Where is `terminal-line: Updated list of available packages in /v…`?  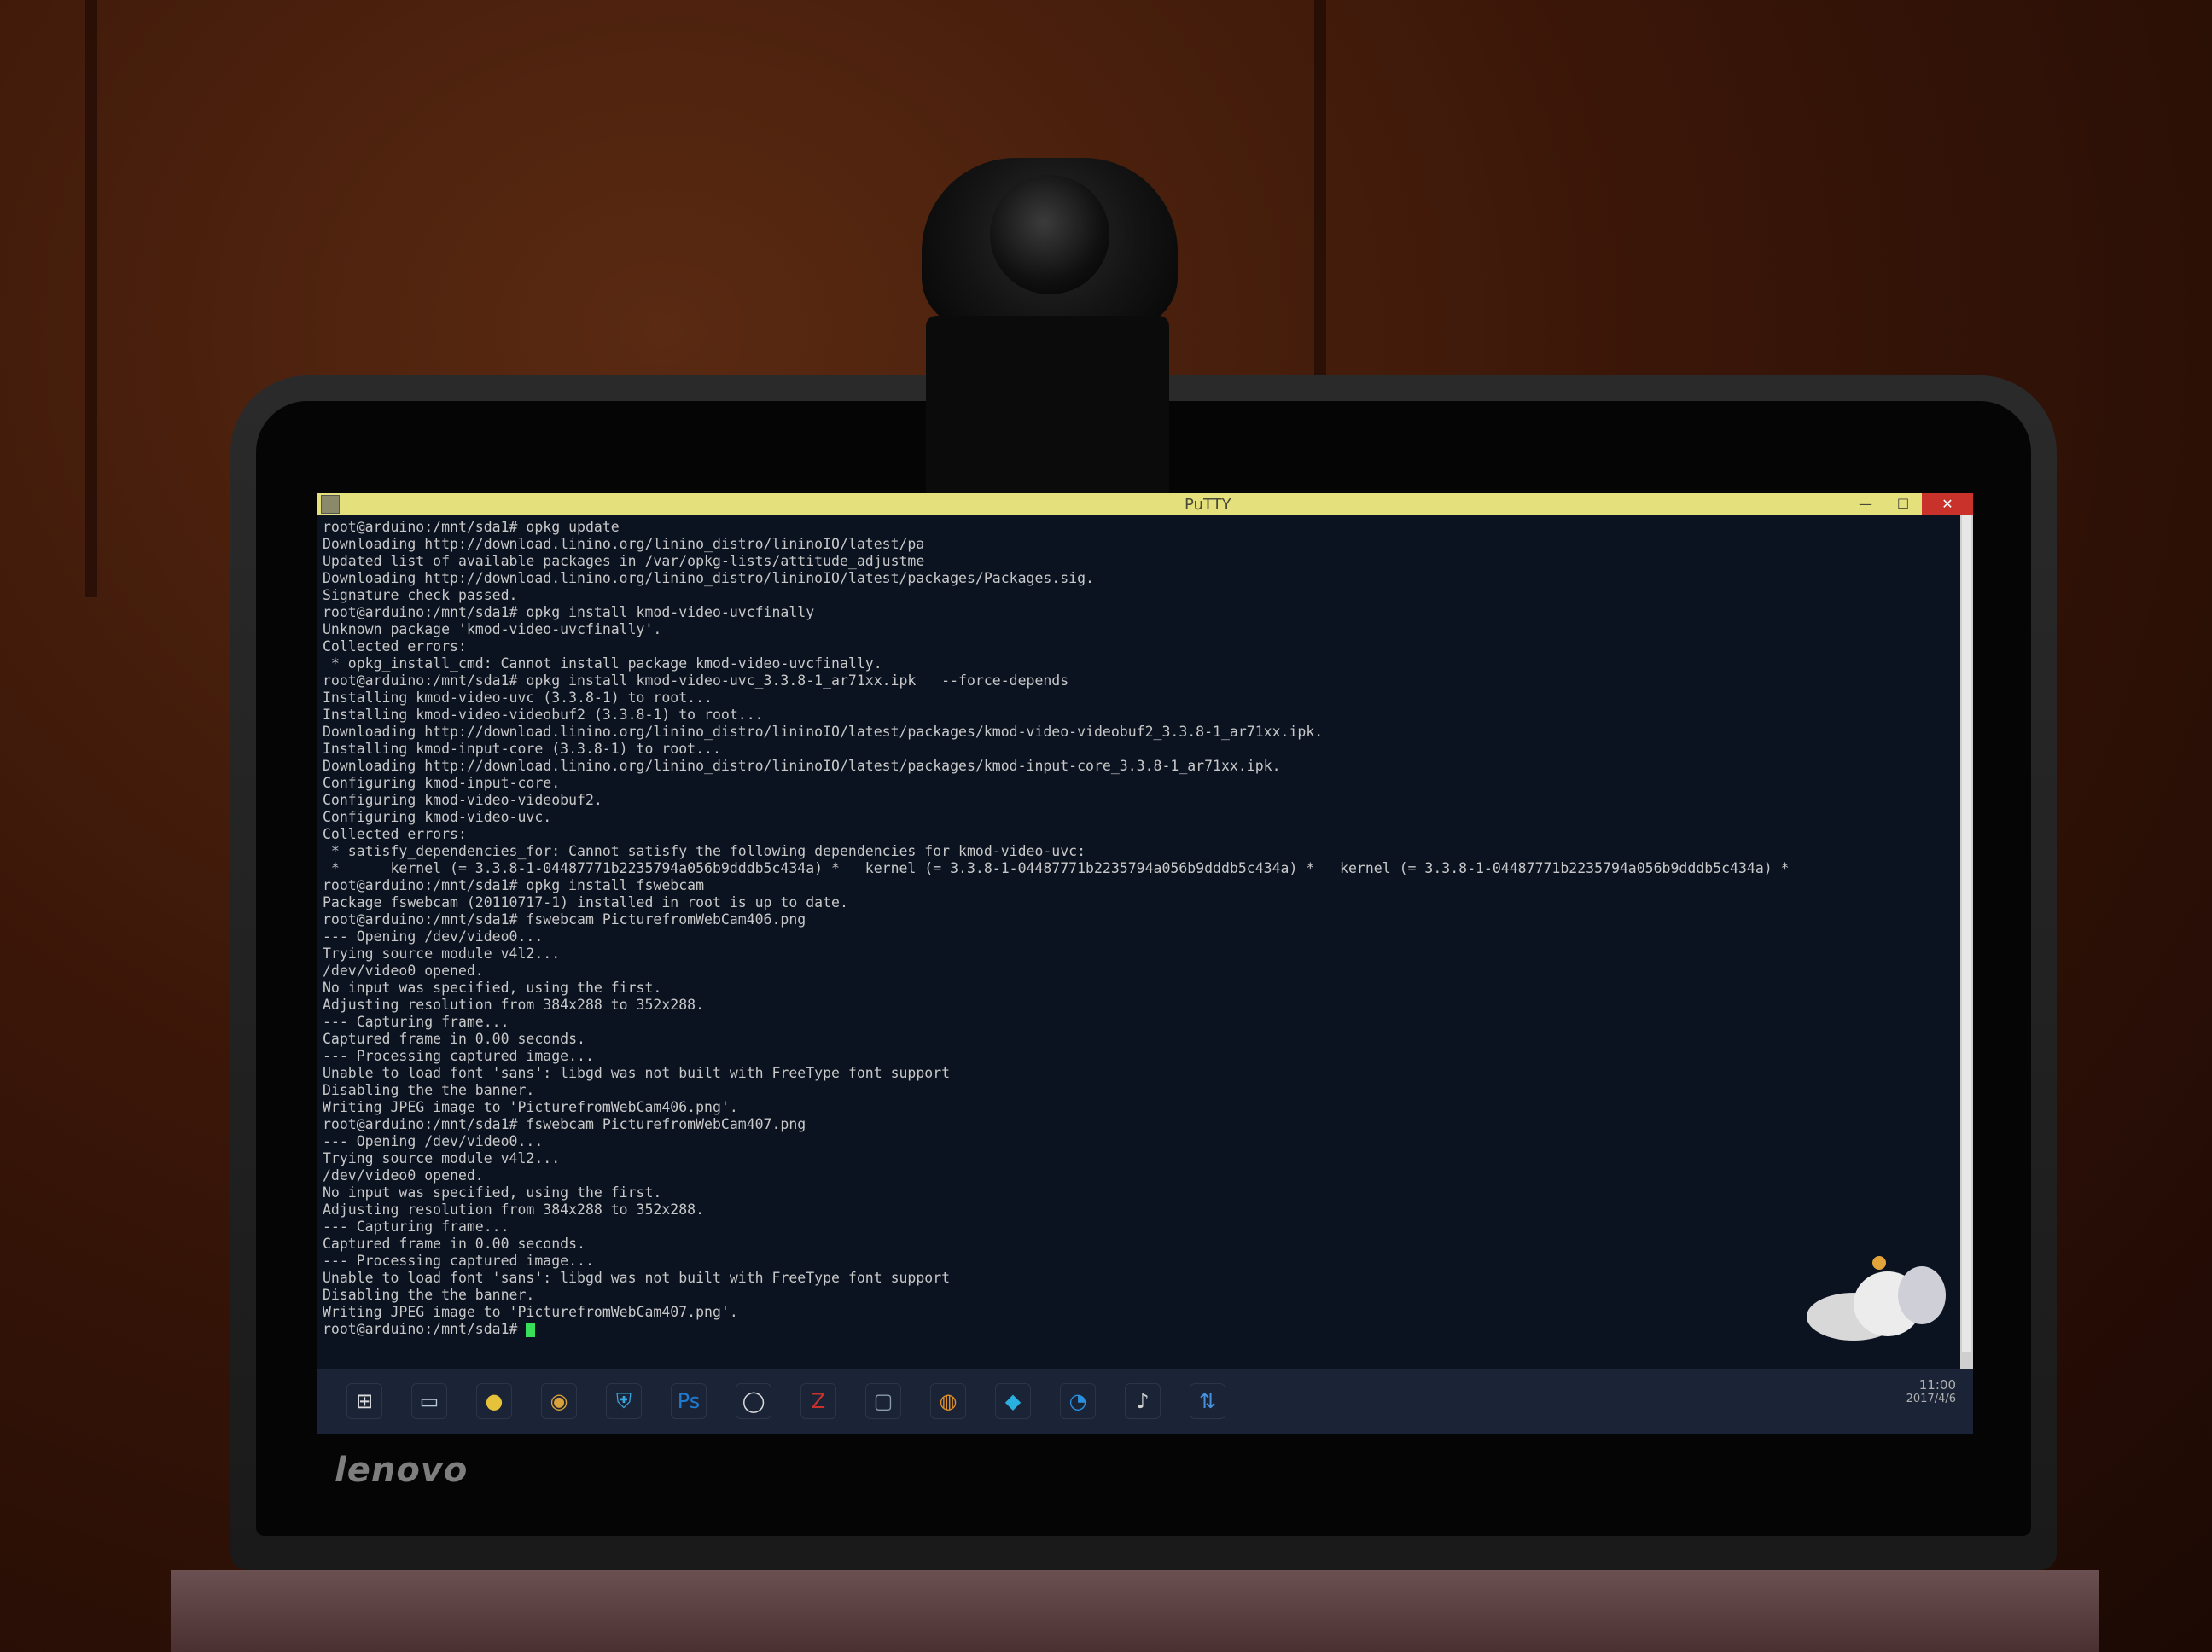
terminal-line: Updated list of available packages in /v… is located at coordinates (624, 561).